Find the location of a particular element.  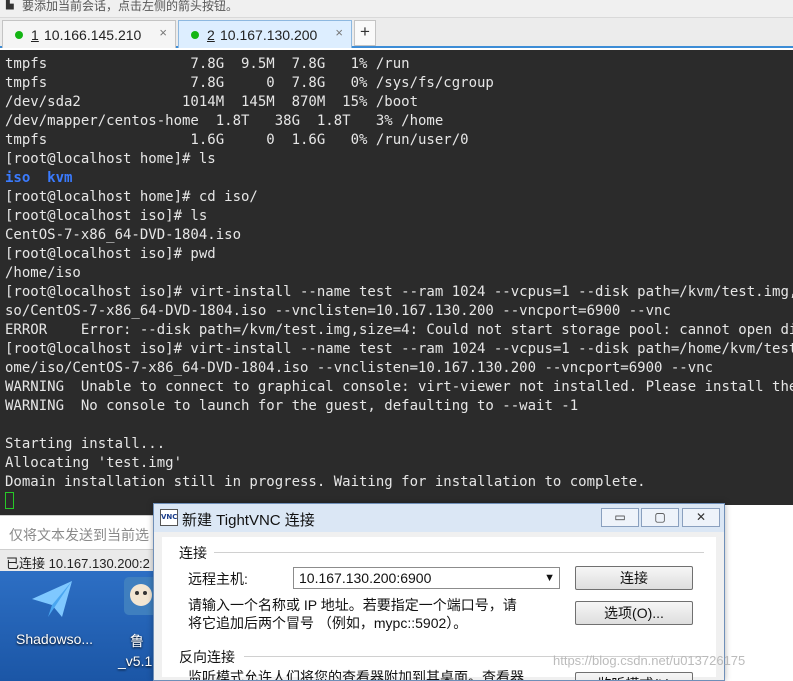

tab-number: 2 is located at coordinates (211, 35).